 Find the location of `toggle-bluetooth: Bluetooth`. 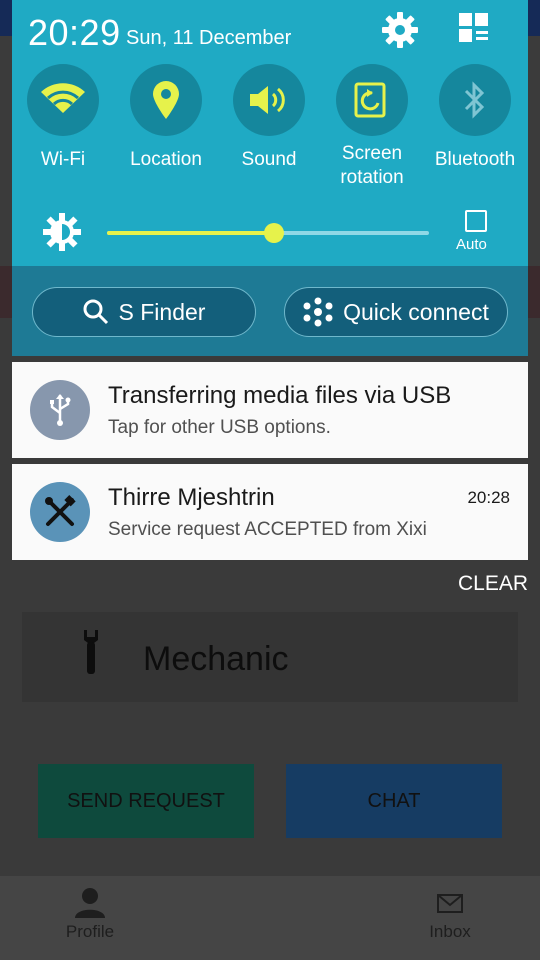

toggle-bluetooth: Bluetooth is located at coordinates (475, 118).